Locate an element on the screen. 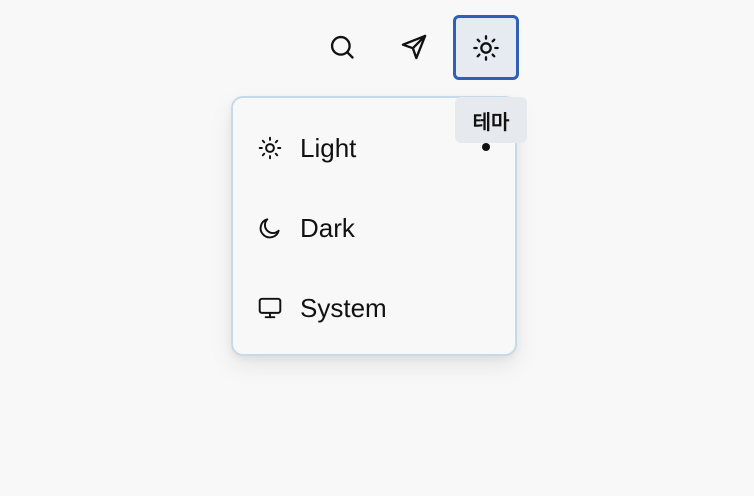 The height and width of the screenshot is (496, 754). send-button is located at coordinates (414, 47).